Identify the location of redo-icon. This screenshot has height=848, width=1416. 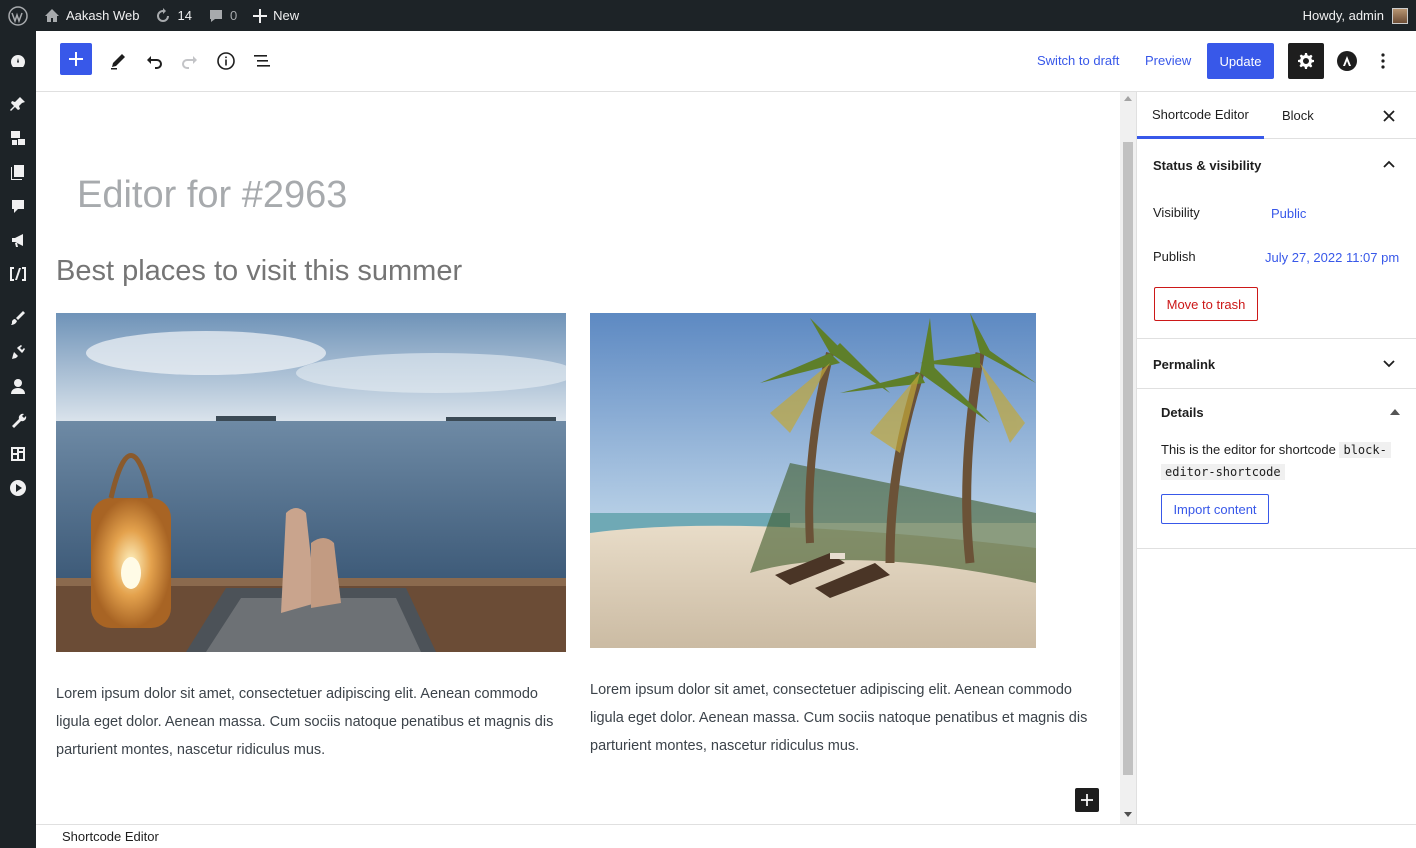
(189, 62).